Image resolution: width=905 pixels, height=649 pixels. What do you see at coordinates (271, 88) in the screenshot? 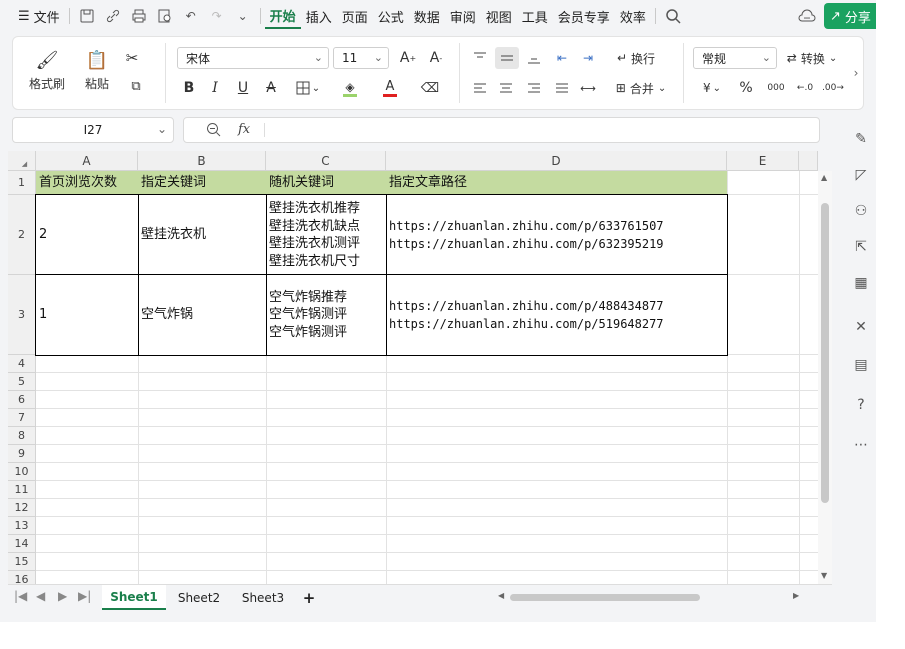
I see `strikethrough-button: A` at bounding box center [271, 88].